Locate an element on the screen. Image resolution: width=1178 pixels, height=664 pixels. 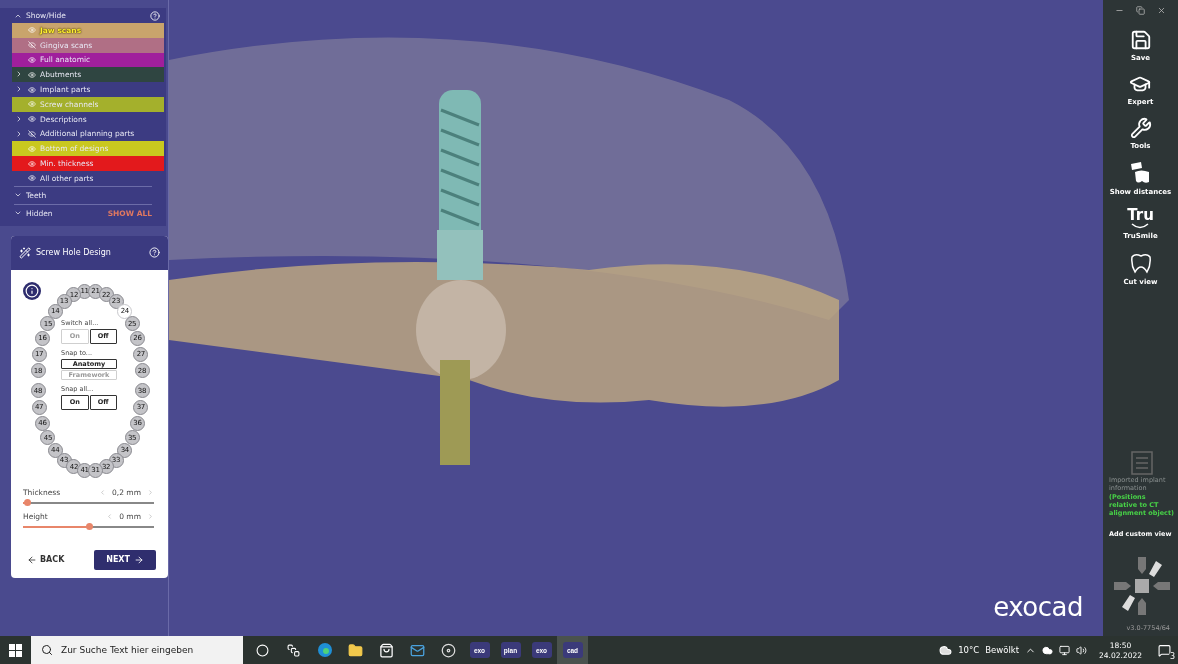
back-button: BACK is located at coordinates (46, 559).